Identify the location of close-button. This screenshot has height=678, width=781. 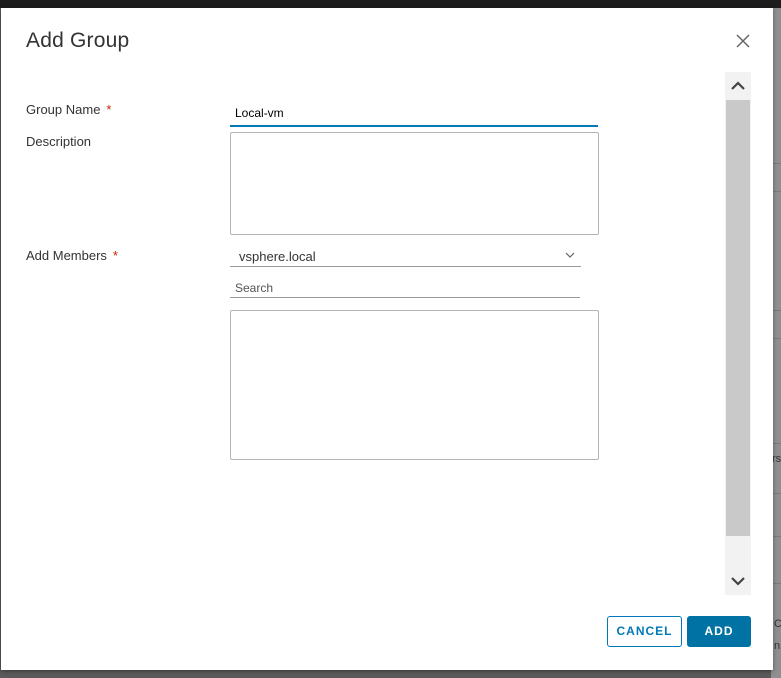
(743, 41).